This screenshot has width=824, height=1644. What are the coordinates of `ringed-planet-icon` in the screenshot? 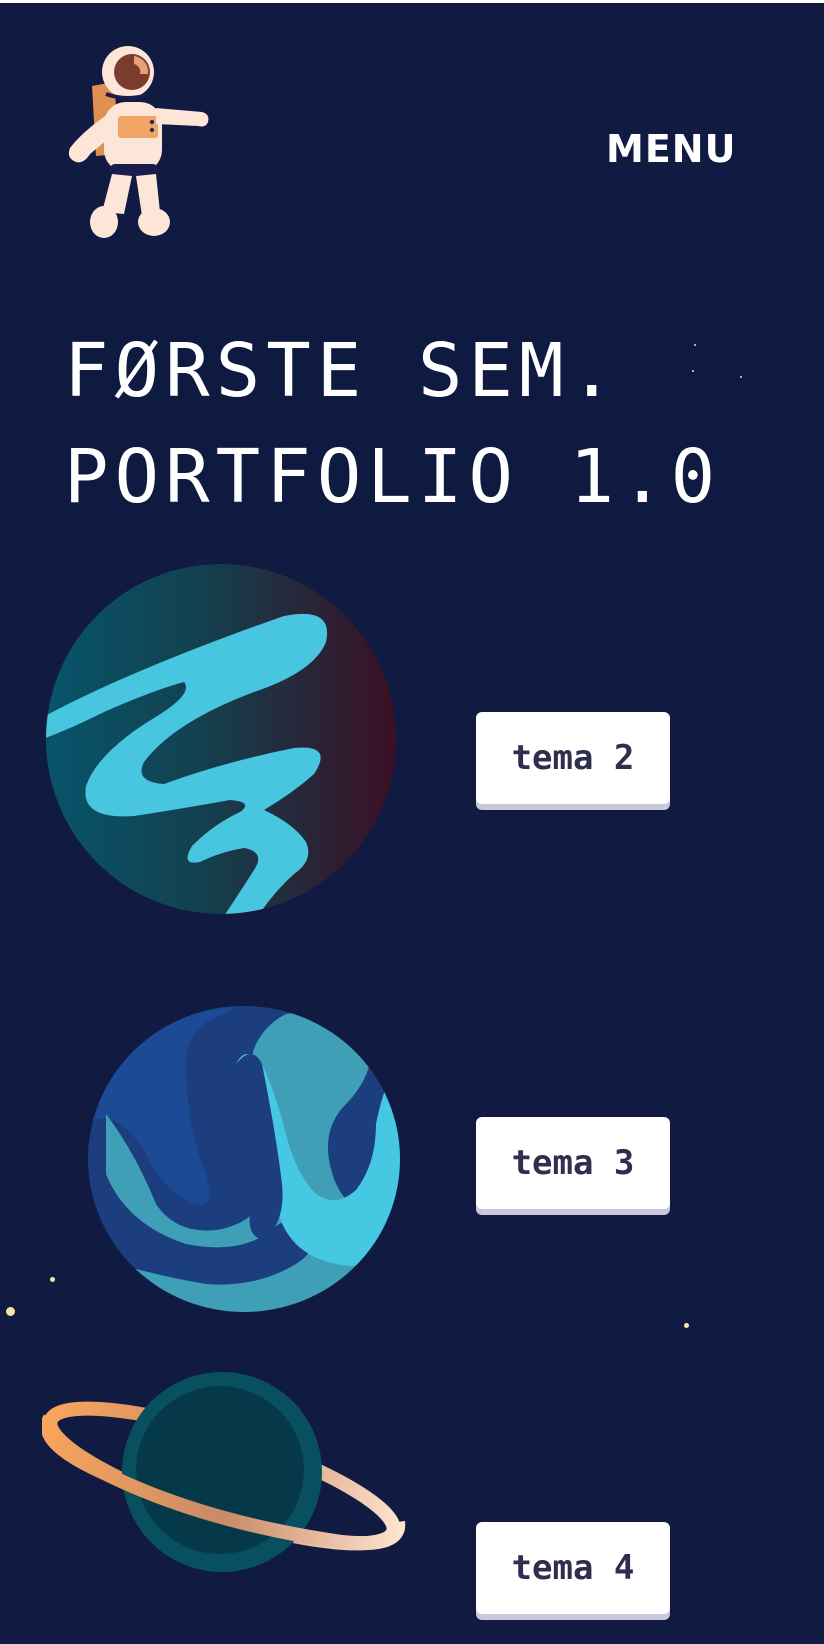 It's located at (225, 1472).